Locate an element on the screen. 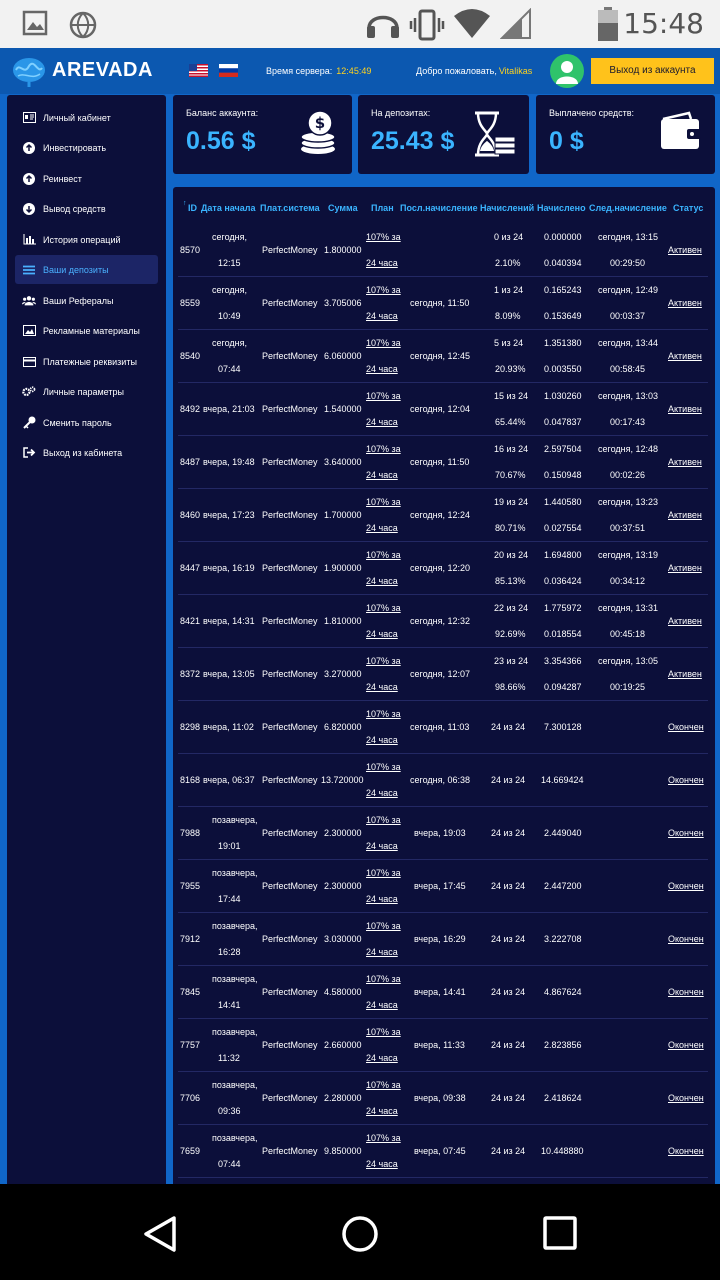  cell-date: позавчера, is located at coordinates (235, 979).